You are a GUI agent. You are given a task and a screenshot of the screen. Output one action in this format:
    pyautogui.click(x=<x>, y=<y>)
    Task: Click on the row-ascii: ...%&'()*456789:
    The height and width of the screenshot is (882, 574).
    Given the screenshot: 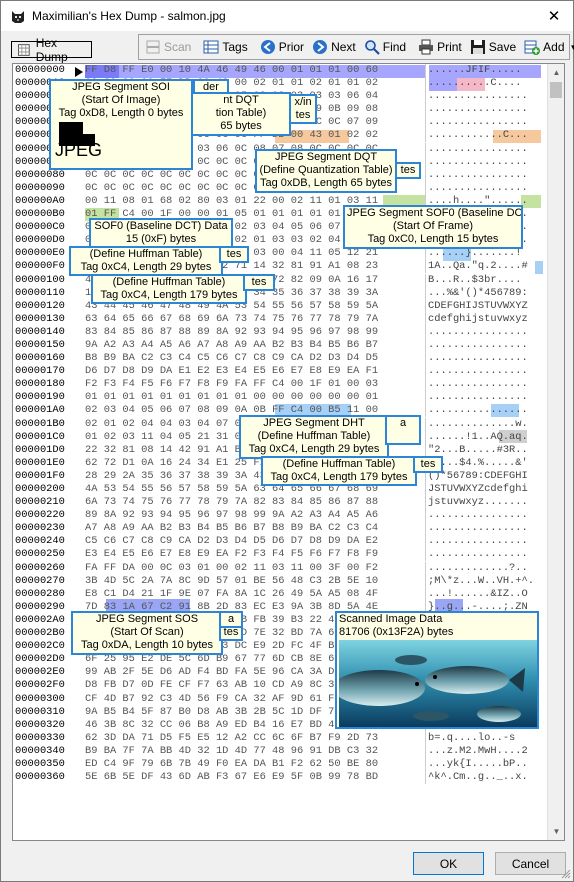 What is the action you would take?
    pyautogui.click(x=478, y=293)
    